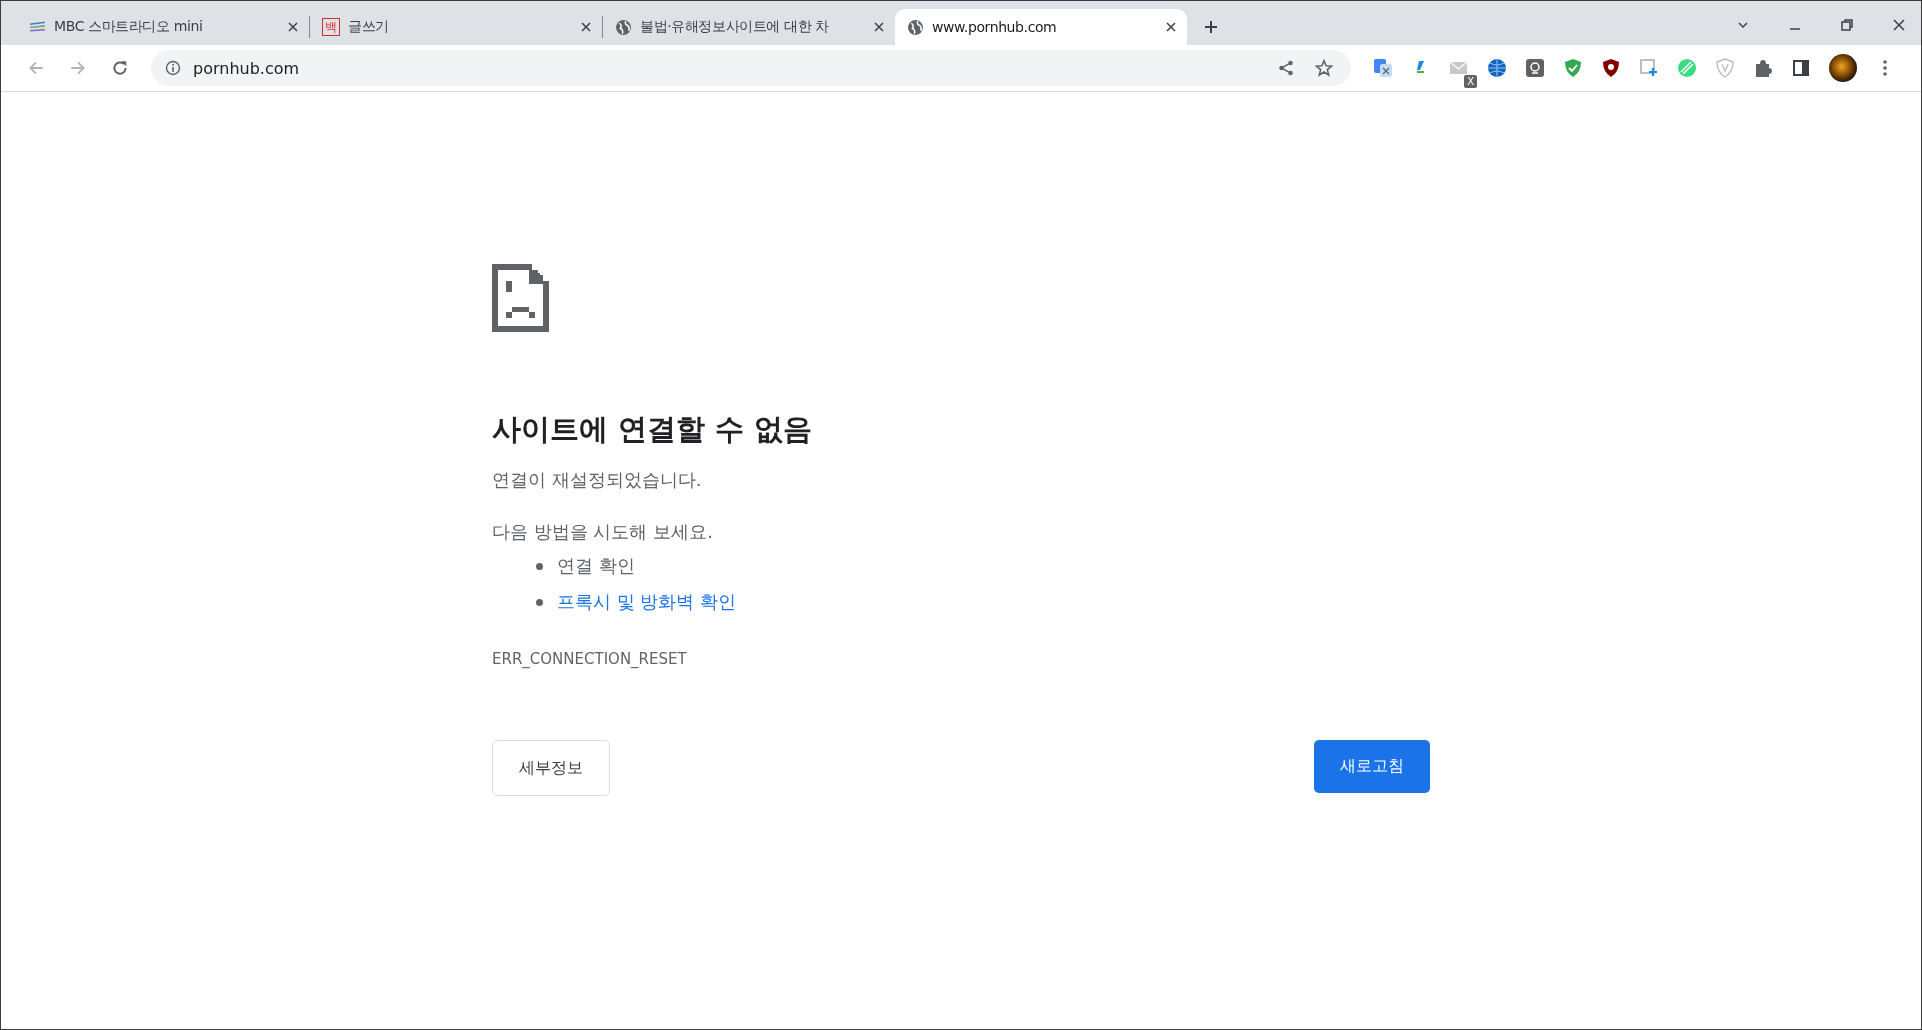  I want to click on avatar, so click(1843, 68).